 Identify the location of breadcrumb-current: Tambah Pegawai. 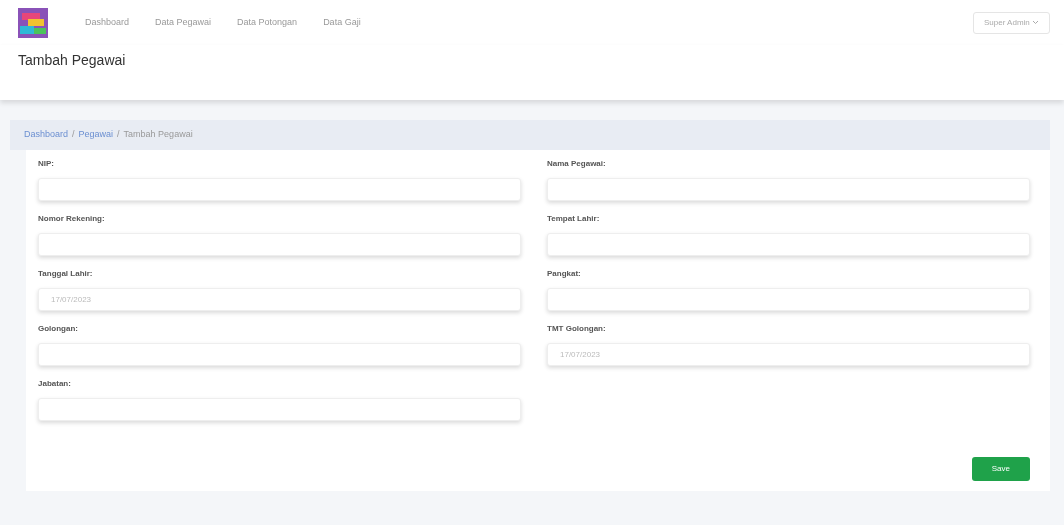
(158, 134).